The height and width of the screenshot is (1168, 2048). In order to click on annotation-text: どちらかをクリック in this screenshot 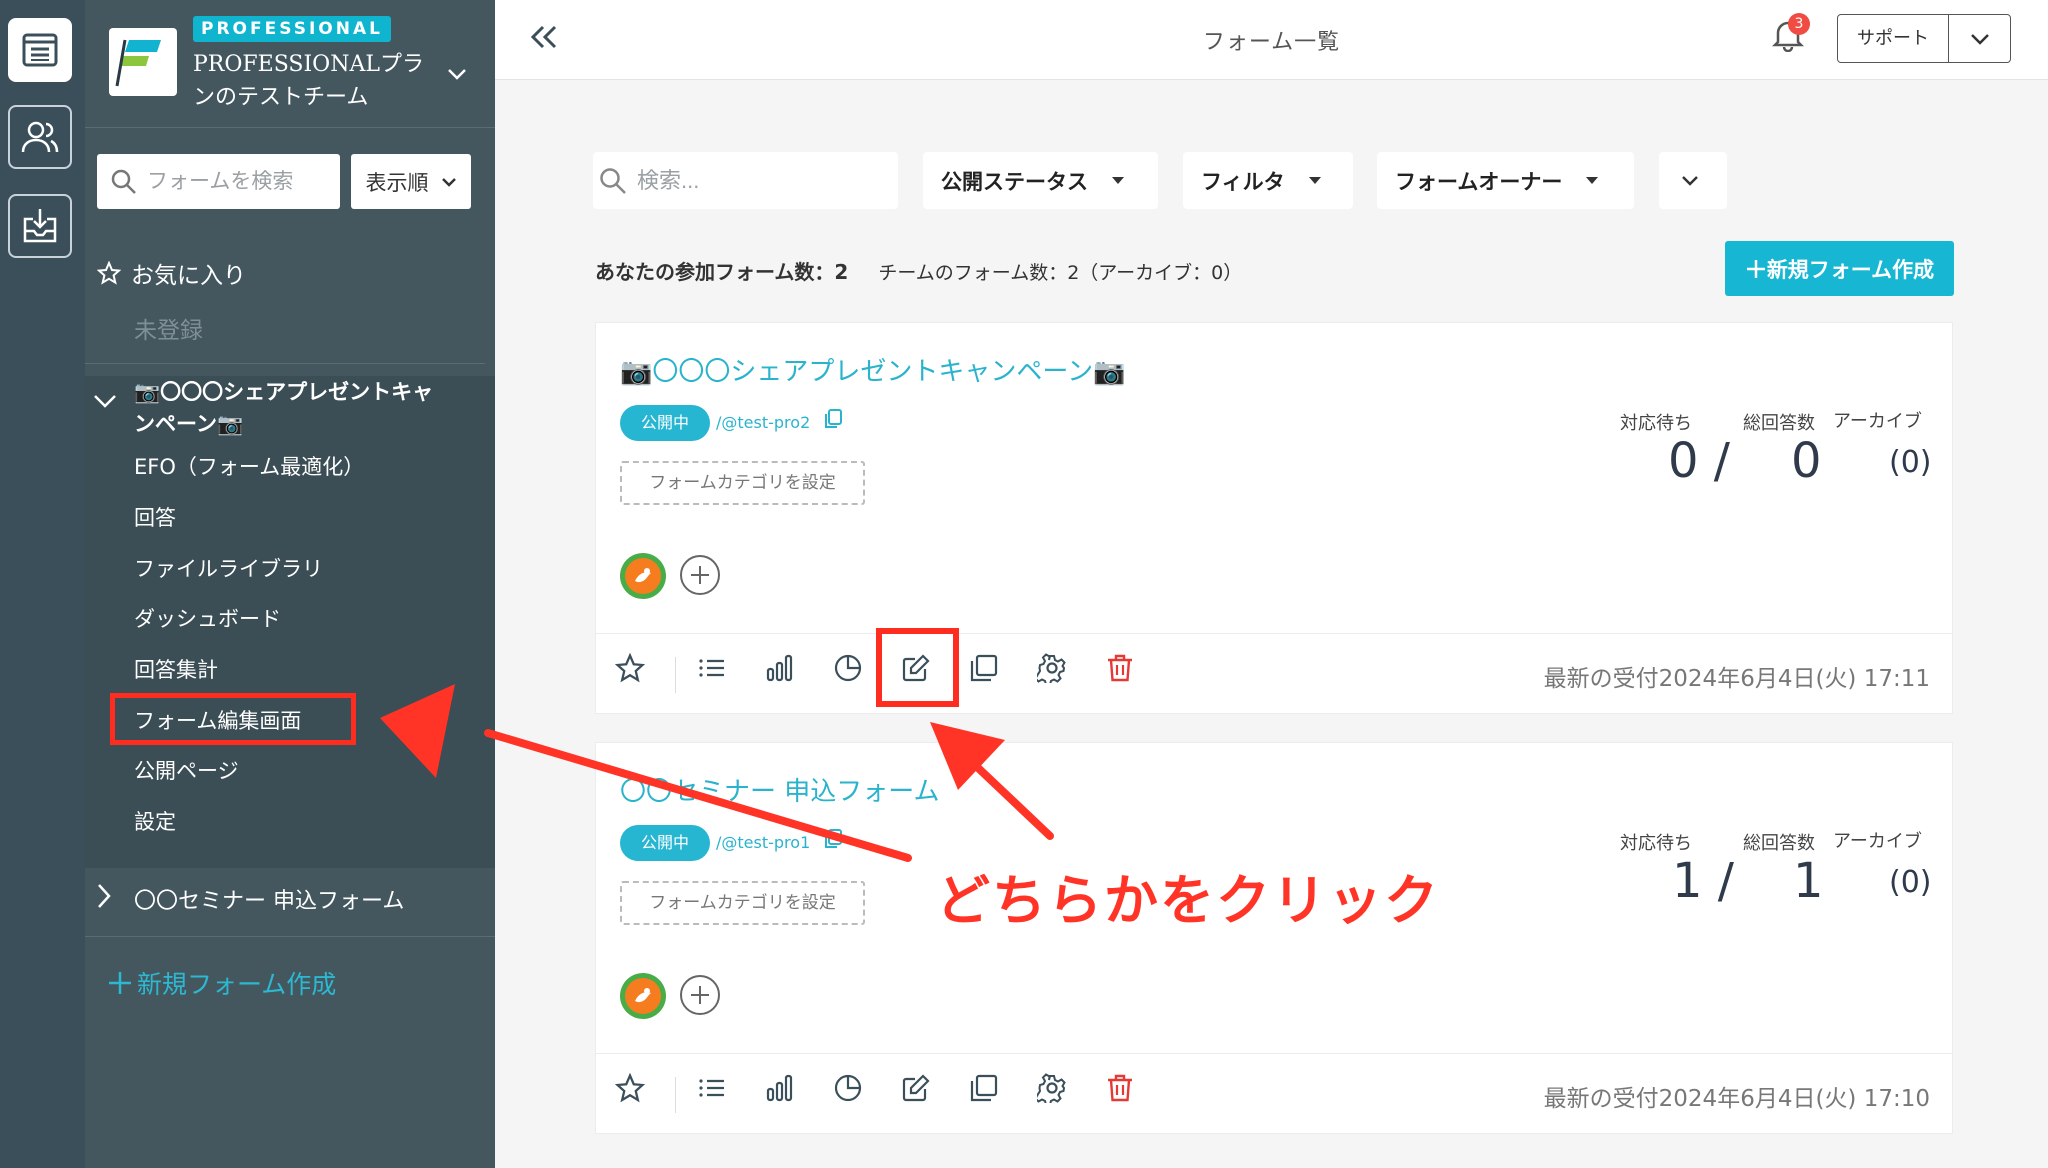, I will do `click(1187, 900)`.